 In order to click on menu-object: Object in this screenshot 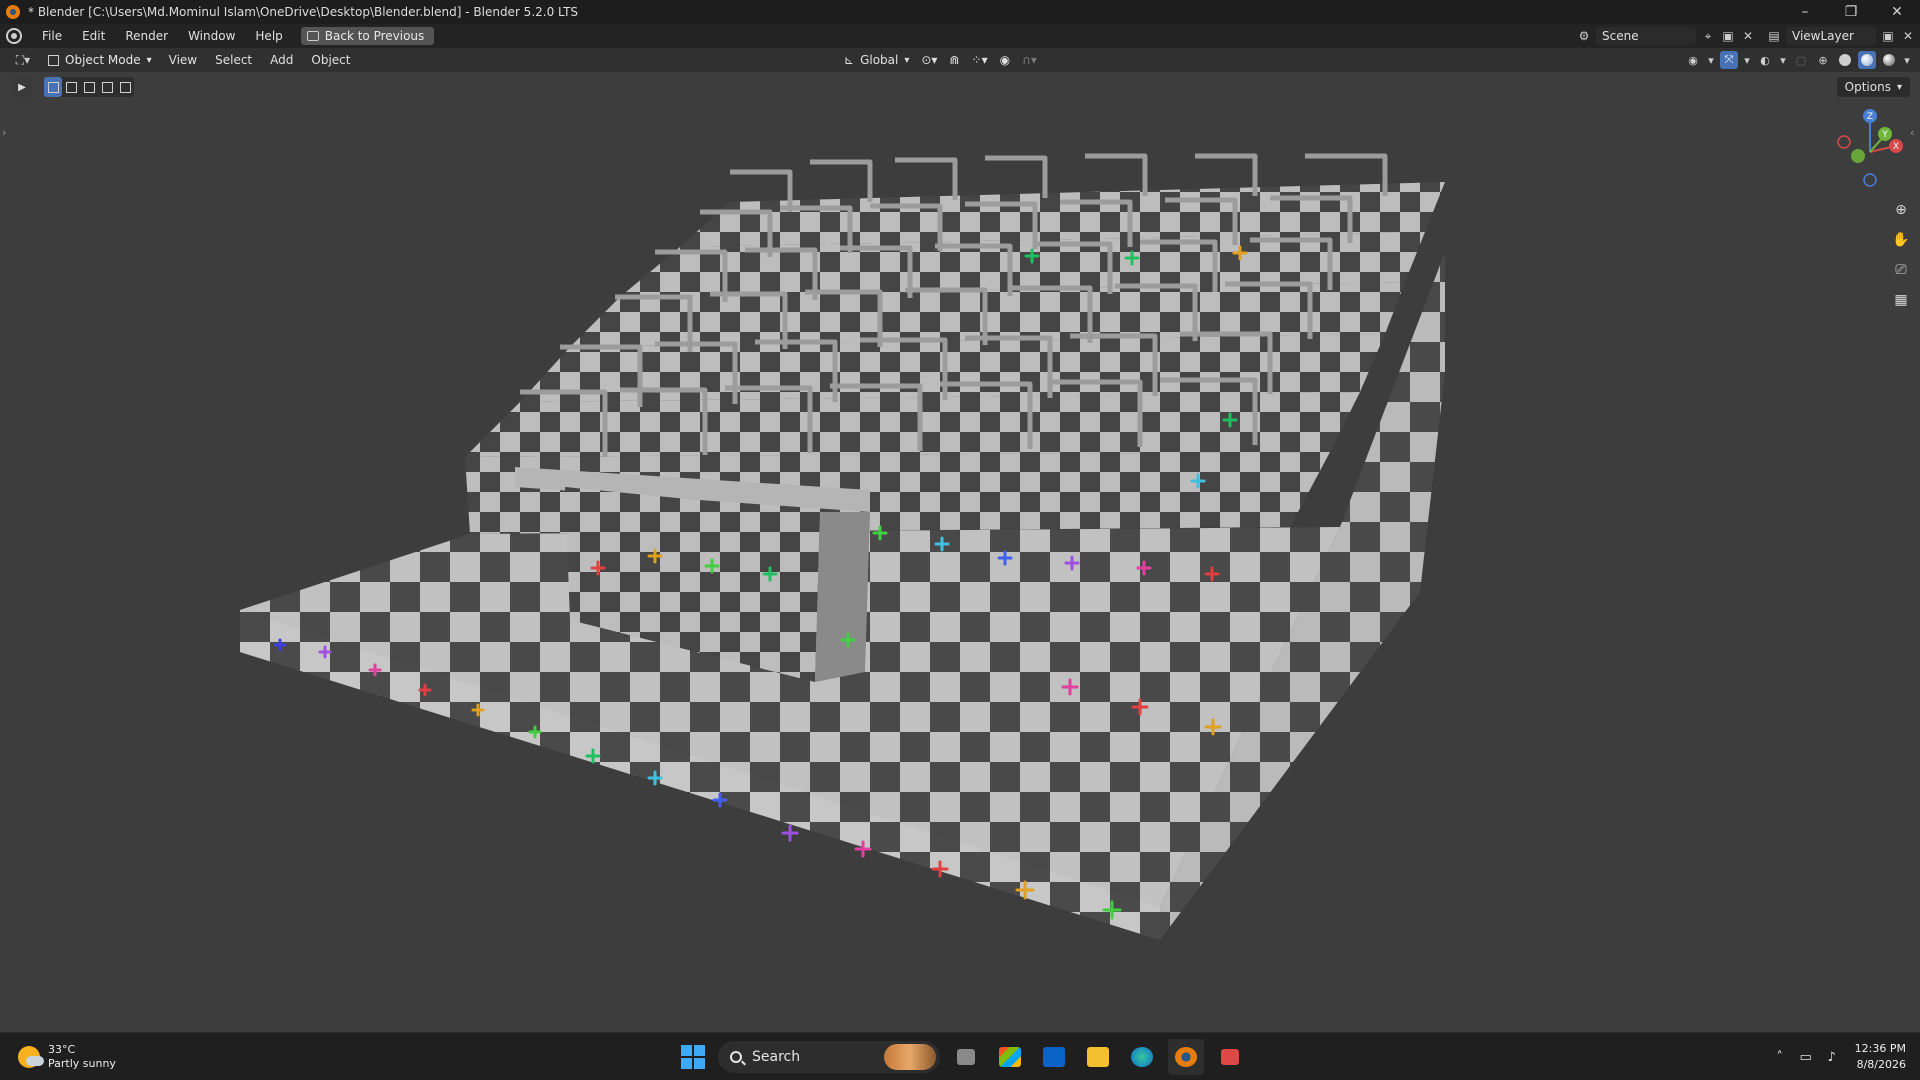, I will do `click(330, 60)`.